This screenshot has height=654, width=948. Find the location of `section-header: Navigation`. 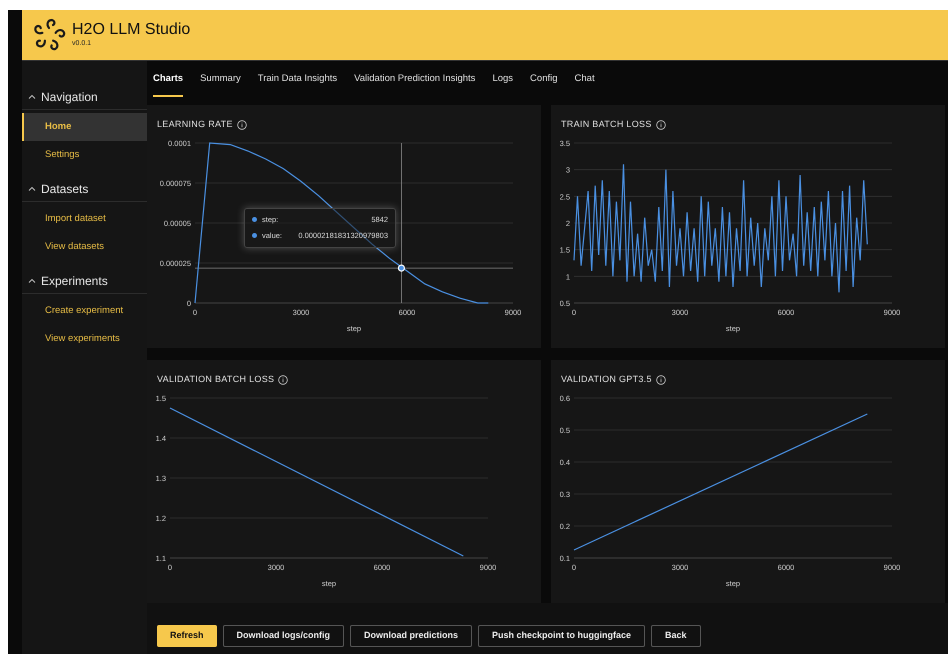

section-header: Navigation is located at coordinates (84, 97).